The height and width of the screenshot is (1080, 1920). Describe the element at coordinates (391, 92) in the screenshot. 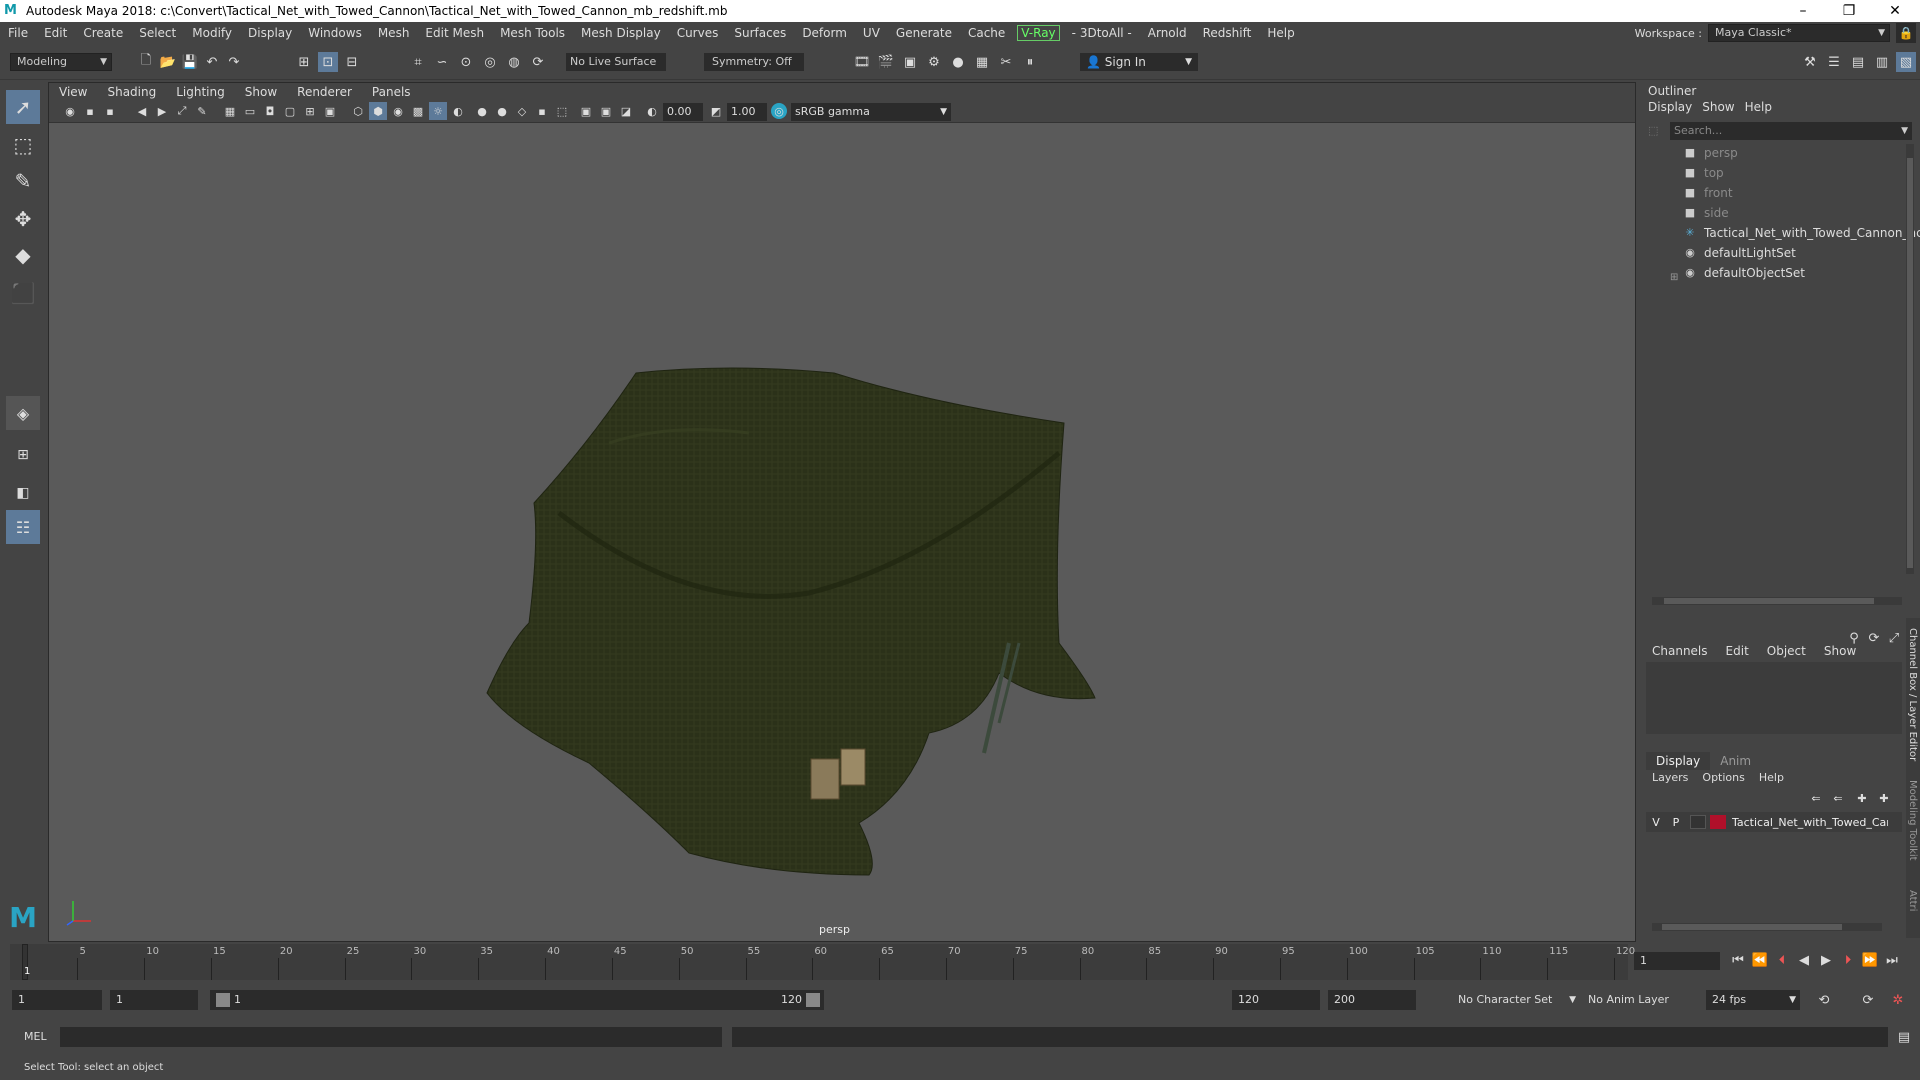

I see `viewport-menu-panels: Panels` at that location.